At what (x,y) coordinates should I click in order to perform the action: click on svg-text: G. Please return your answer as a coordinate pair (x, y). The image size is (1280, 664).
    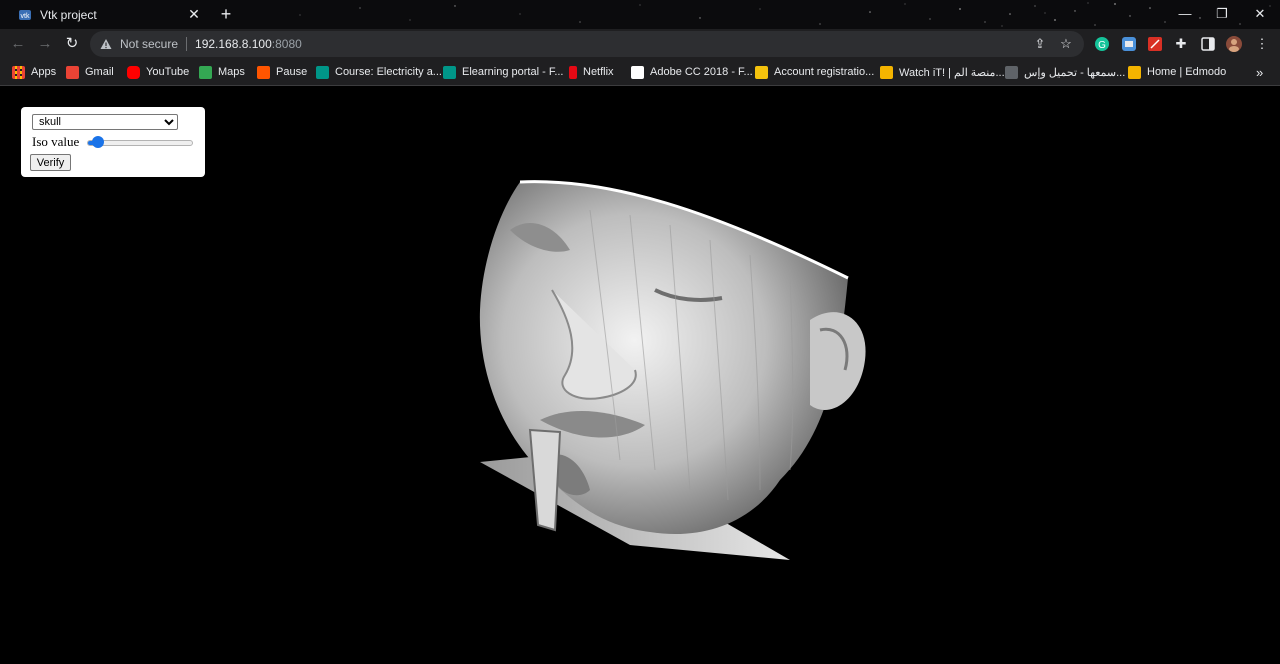
    Looking at the image, I should click on (1102, 45).